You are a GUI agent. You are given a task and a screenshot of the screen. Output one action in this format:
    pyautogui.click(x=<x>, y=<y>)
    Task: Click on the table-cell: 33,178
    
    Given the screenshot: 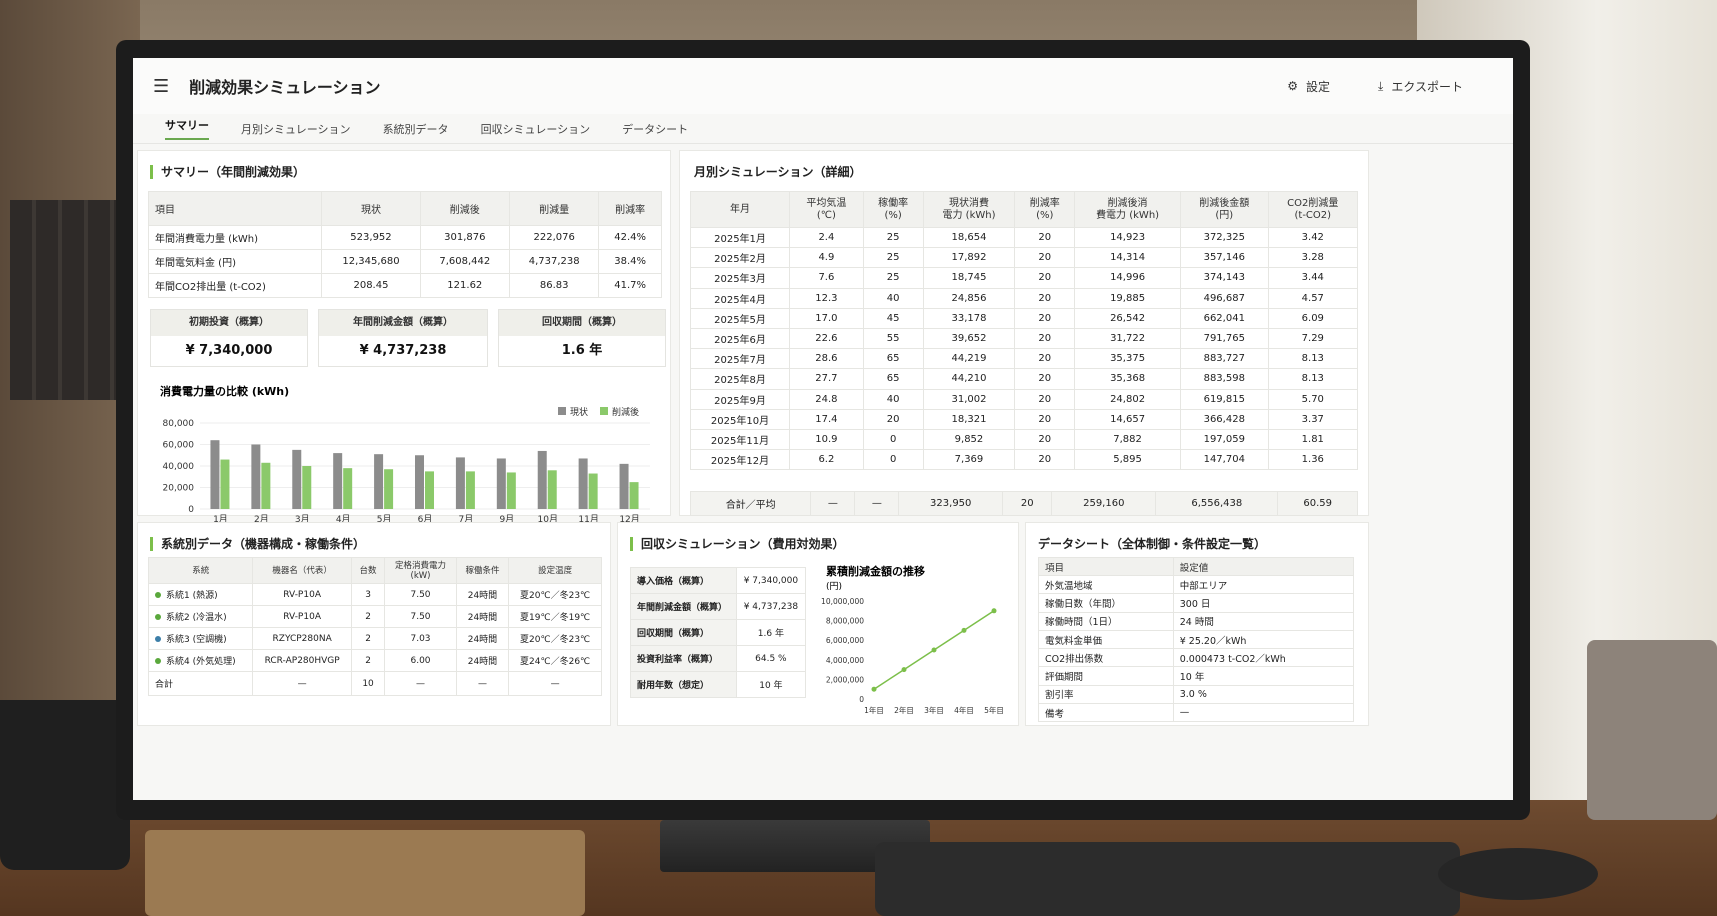 What is the action you would take?
    pyautogui.click(x=969, y=318)
    